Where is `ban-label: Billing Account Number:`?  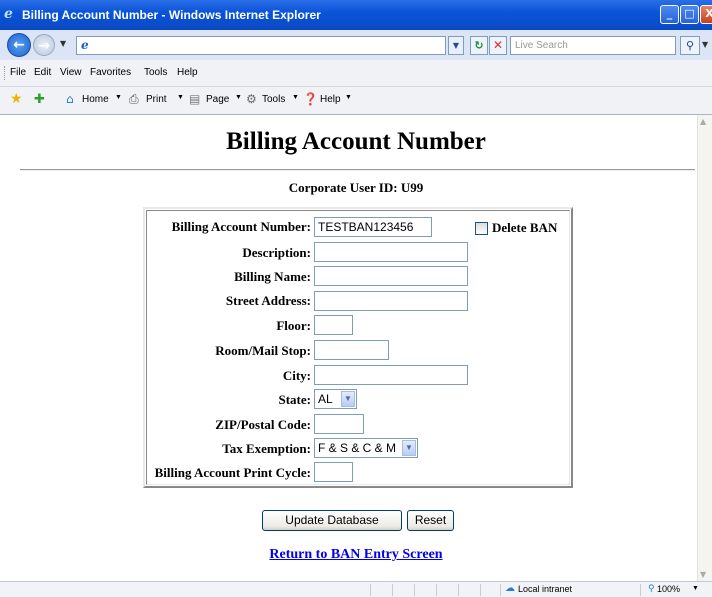 ban-label: Billing Account Number: is located at coordinates (241, 226).